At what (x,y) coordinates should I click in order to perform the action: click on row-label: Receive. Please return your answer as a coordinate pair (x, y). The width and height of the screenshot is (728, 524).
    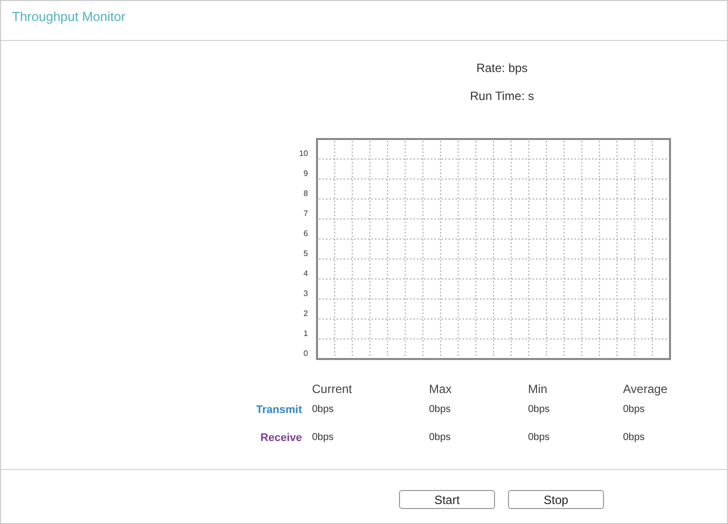
    Looking at the image, I should click on (281, 438).